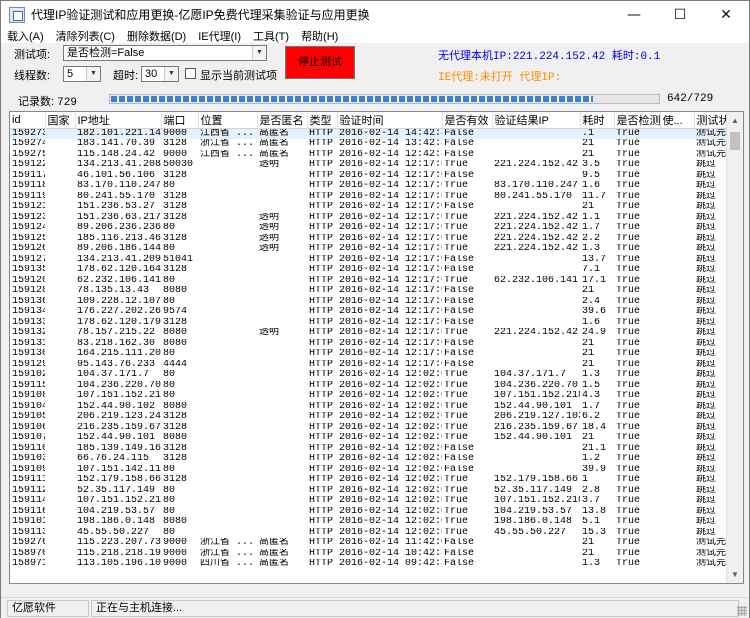 The image size is (750, 618). Describe the element at coordinates (85, 36) in the screenshot. I see `menu-clear-list: 清除列表(C)` at that location.